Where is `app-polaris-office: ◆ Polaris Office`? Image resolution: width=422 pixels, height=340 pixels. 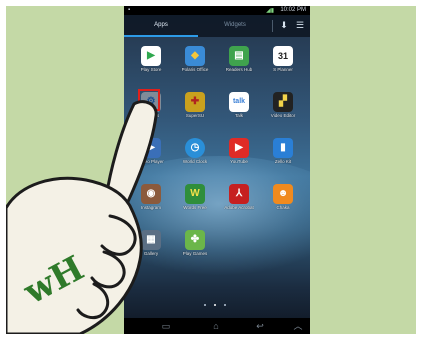 app-polaris-office: ◆ Polaris Office is located at coordinates (195, 68).